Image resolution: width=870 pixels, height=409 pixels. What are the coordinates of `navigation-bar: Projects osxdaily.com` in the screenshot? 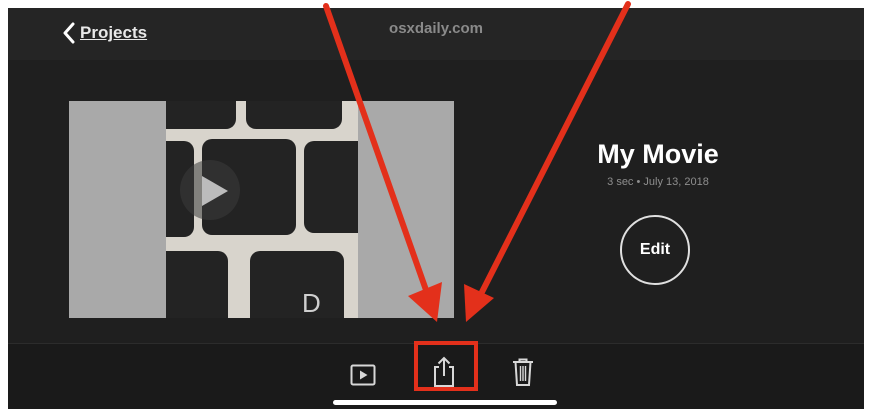 It's located at (436, 34).